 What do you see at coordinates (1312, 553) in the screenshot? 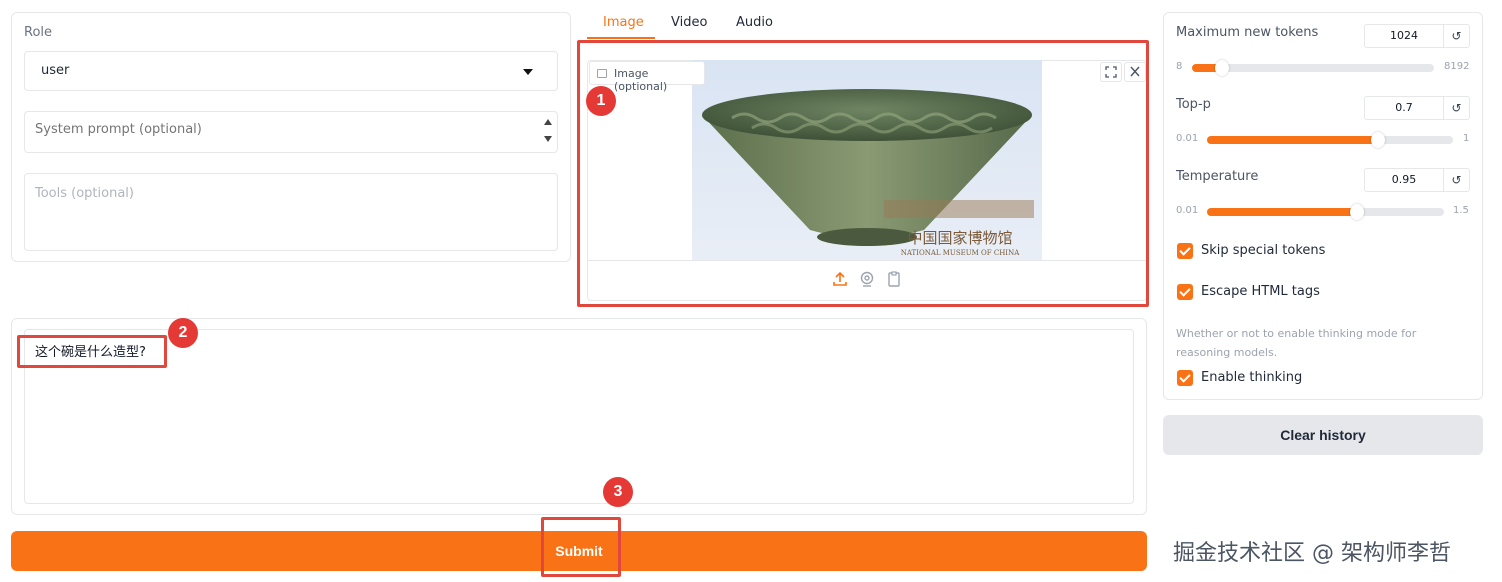
I see `watermark-text: 掘金技术社区 @ 架构师李哲` at bounding box center [1312, 553].